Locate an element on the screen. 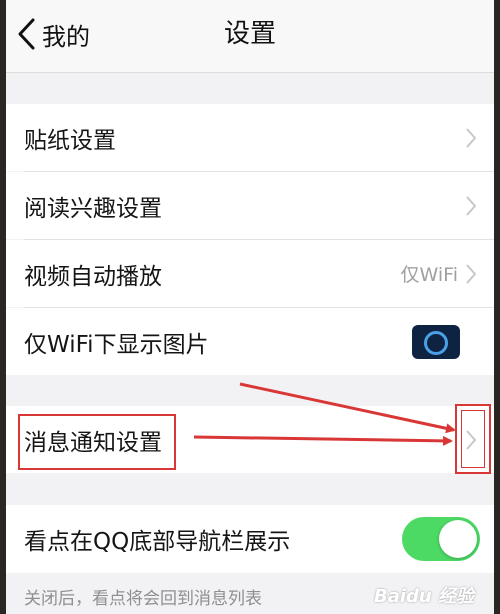  arrow-lower is located at coordinates (323, 440).